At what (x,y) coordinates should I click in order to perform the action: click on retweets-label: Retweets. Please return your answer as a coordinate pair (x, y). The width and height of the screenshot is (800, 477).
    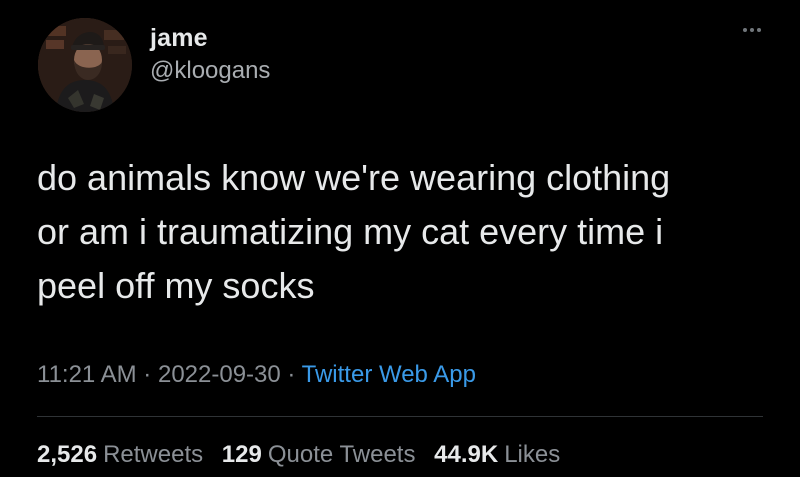
    Looking at the image, I should click on (153, 454).